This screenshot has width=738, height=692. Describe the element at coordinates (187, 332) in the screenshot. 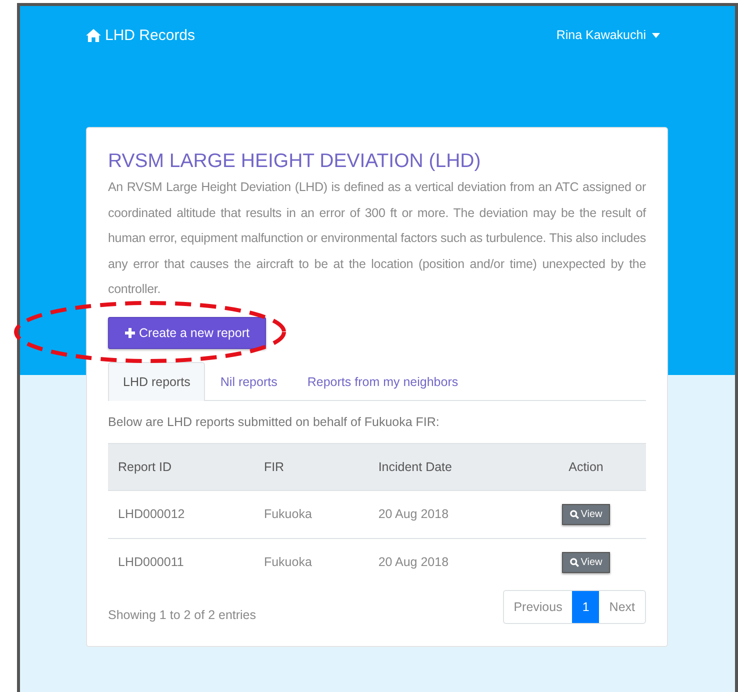

I see `create-report-button: Create a new report` at that location.